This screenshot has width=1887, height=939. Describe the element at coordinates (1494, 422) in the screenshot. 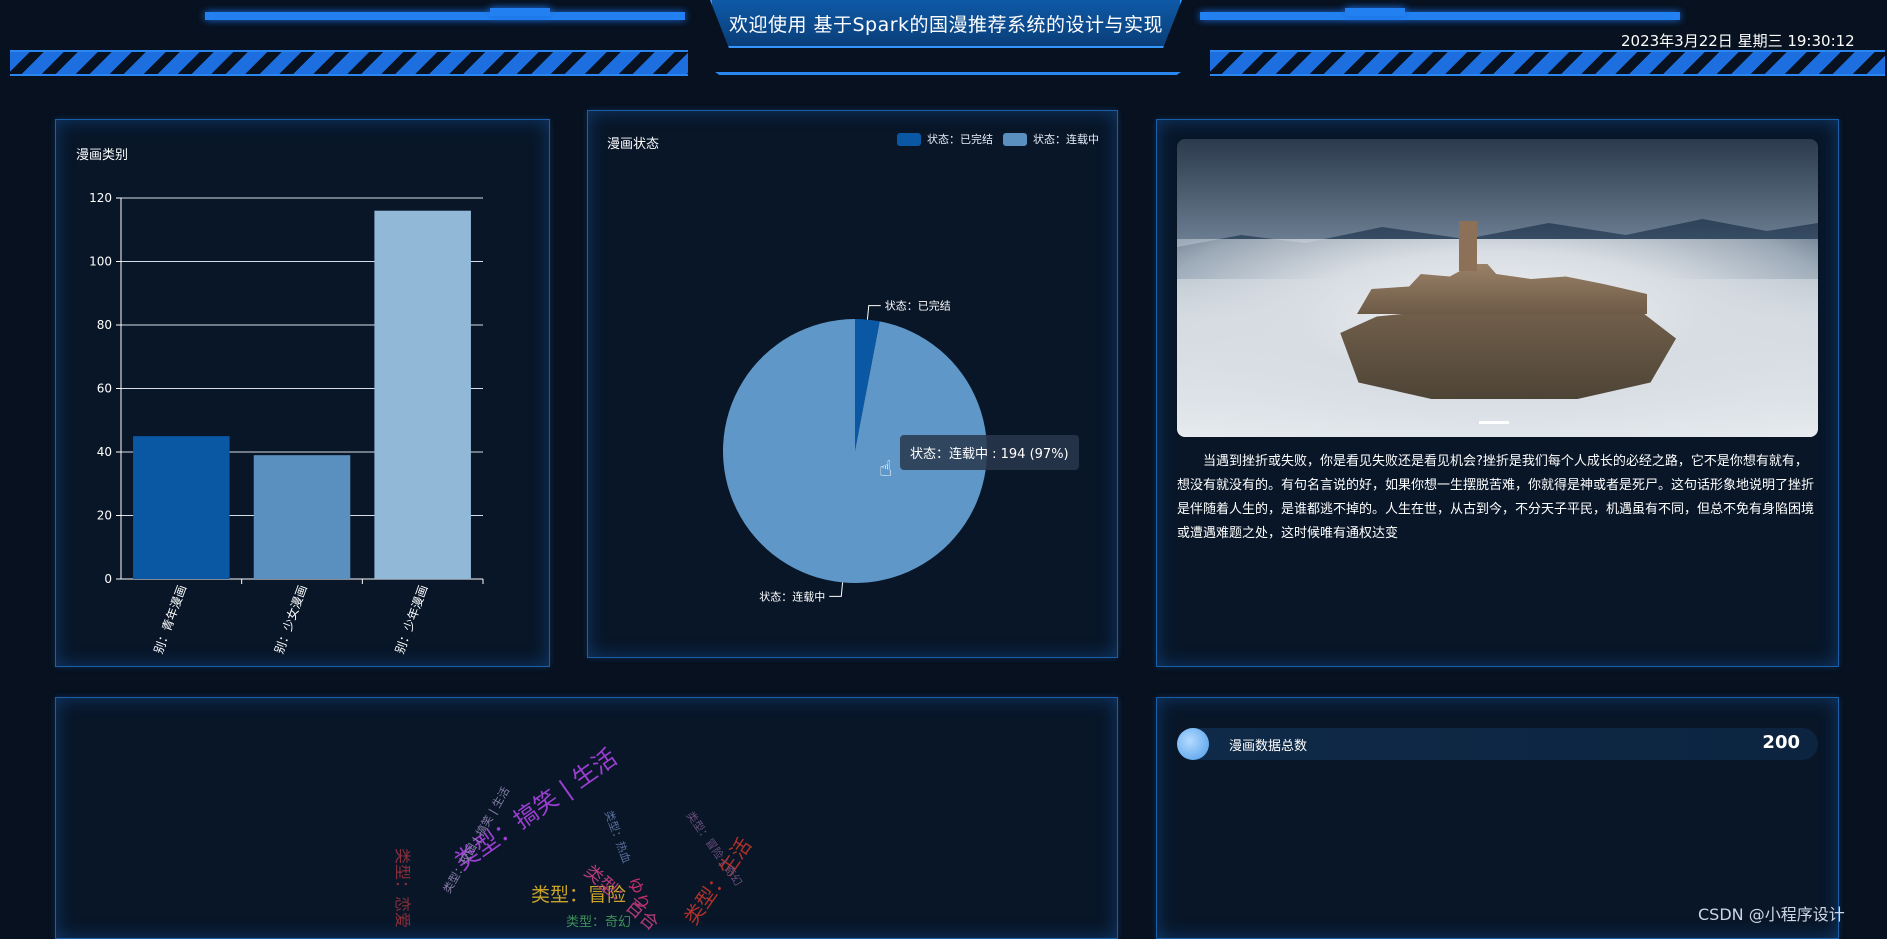

I see `carousel-indicator` at that location.